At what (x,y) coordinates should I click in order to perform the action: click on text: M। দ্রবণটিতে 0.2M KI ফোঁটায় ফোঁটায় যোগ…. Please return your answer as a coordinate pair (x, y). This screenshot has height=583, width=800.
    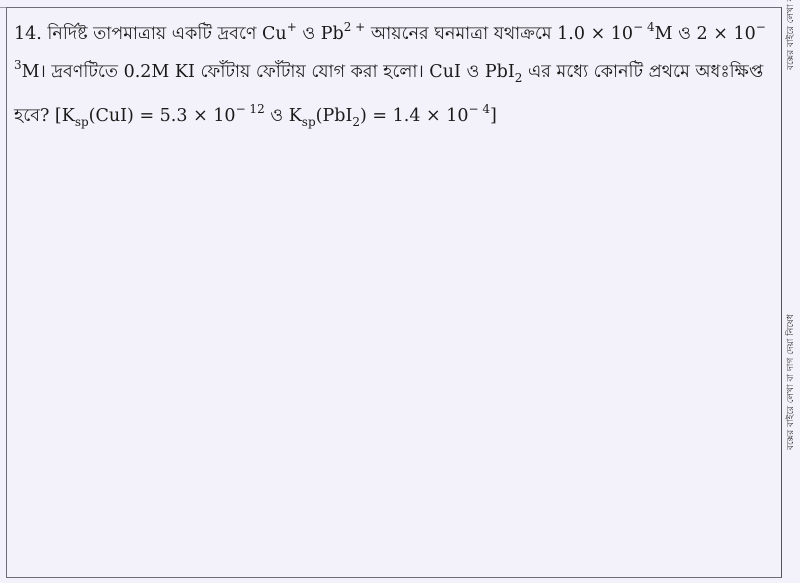
    Looking at the image, I should click on (268, 72).